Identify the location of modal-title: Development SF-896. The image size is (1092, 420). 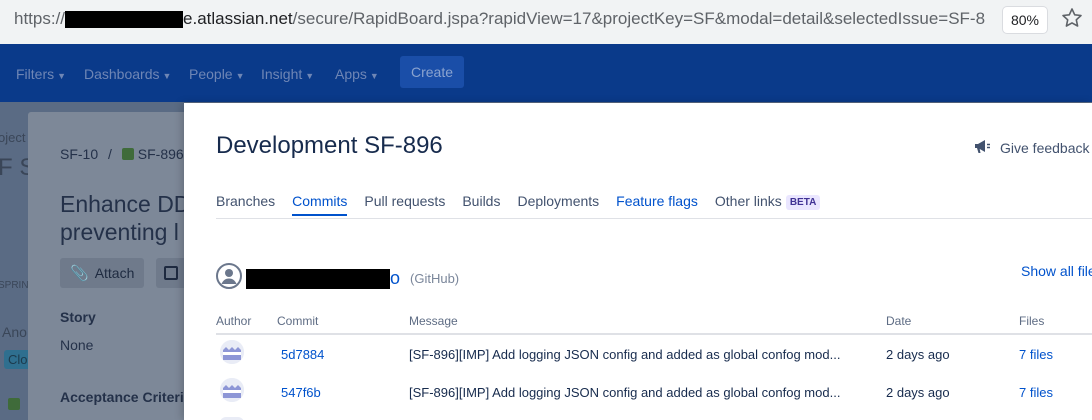
(329, 145).